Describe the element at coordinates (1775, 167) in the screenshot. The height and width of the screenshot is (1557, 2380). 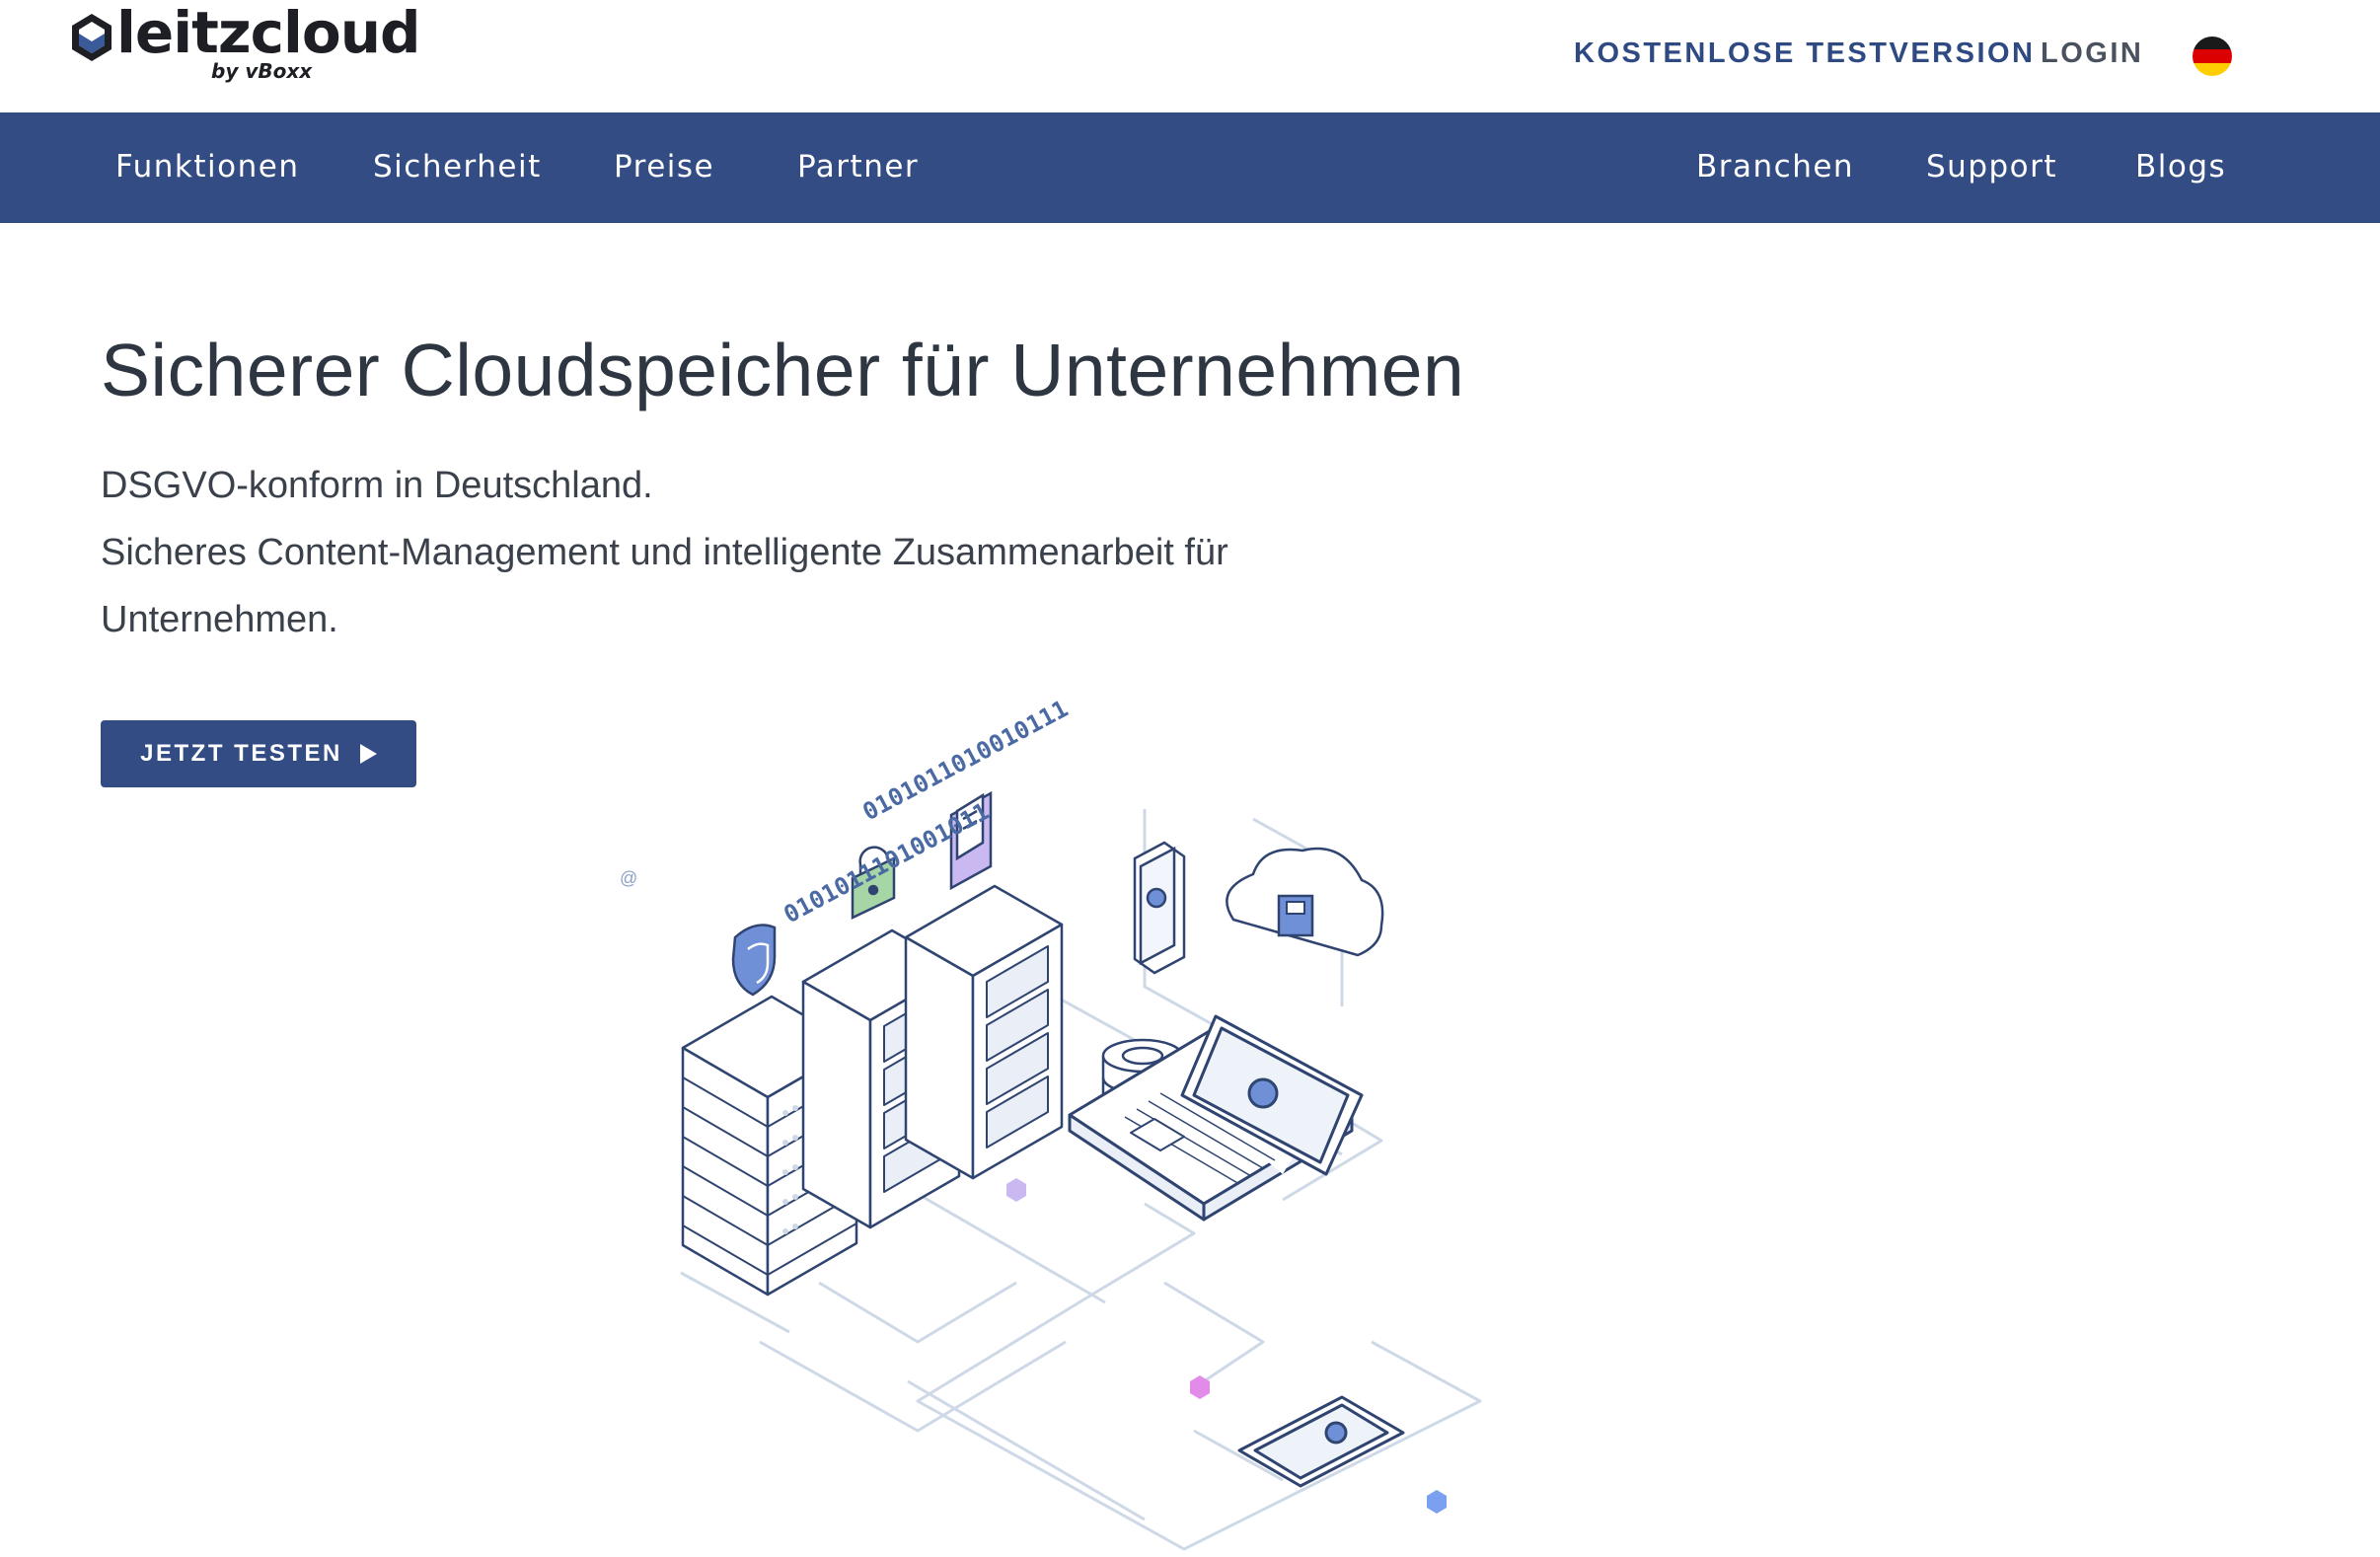
I see `nav-item-branchen: Branchen` at that location.